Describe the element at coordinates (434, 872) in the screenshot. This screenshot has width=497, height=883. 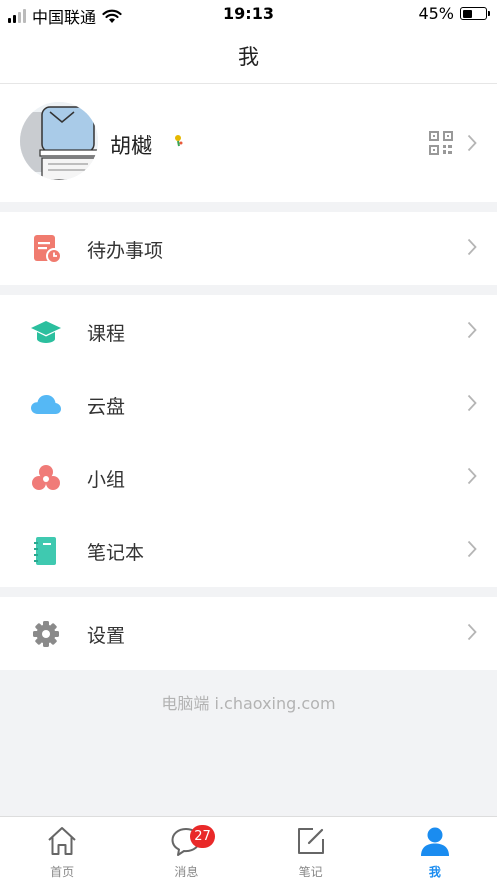
I see `tab-label: 我` at that location.